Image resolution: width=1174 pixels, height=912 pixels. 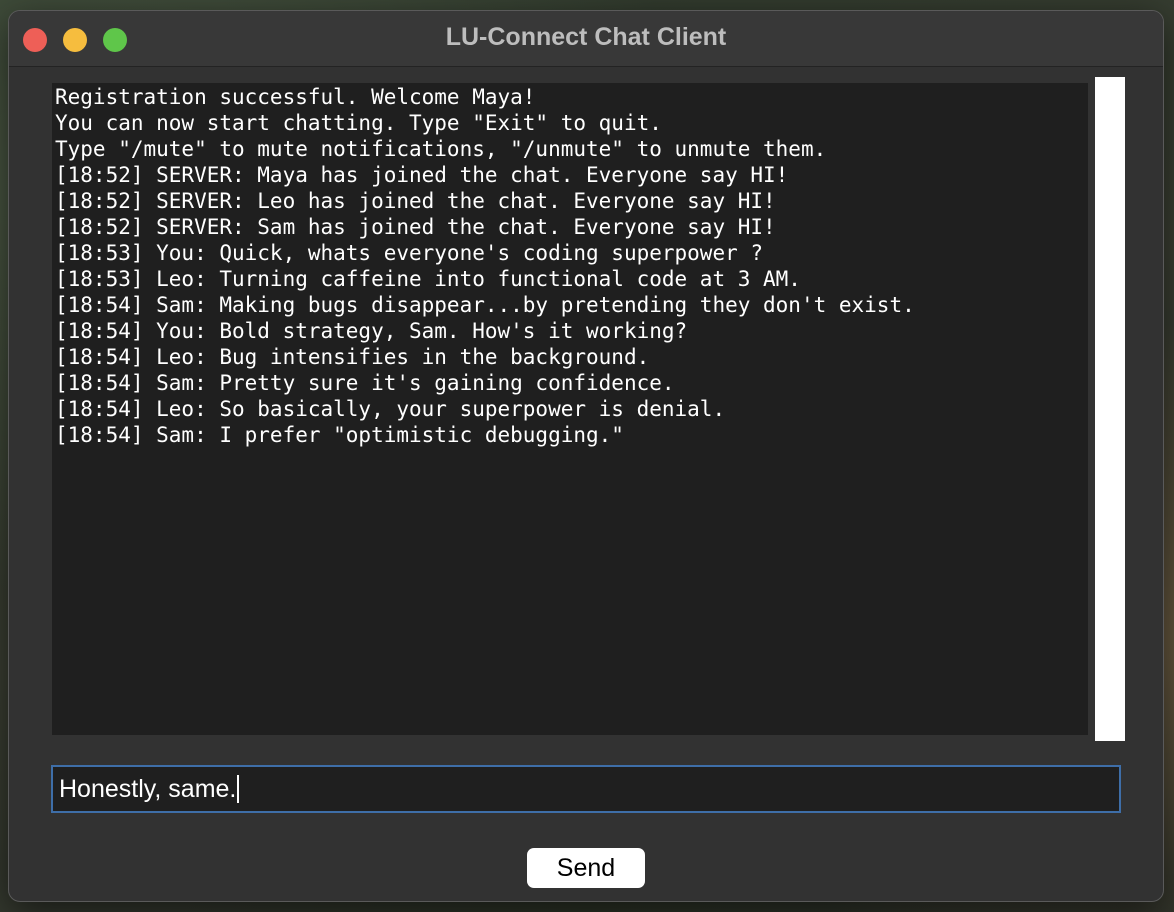 I want to click on window-title: LU-Connect Chat Client, so click(x=586, y=37).